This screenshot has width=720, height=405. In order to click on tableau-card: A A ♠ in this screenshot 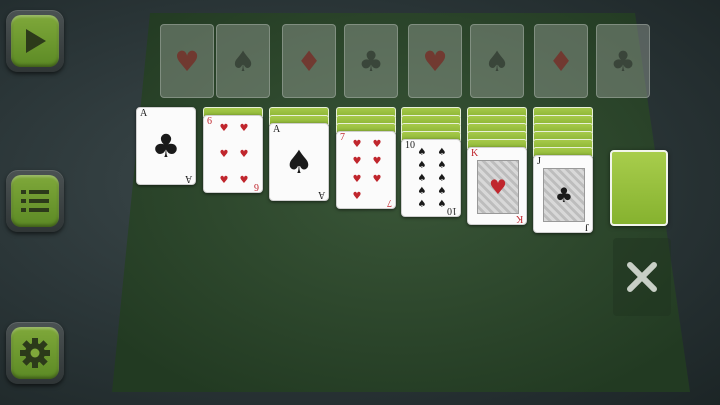, I will do `click(299, 162)`.